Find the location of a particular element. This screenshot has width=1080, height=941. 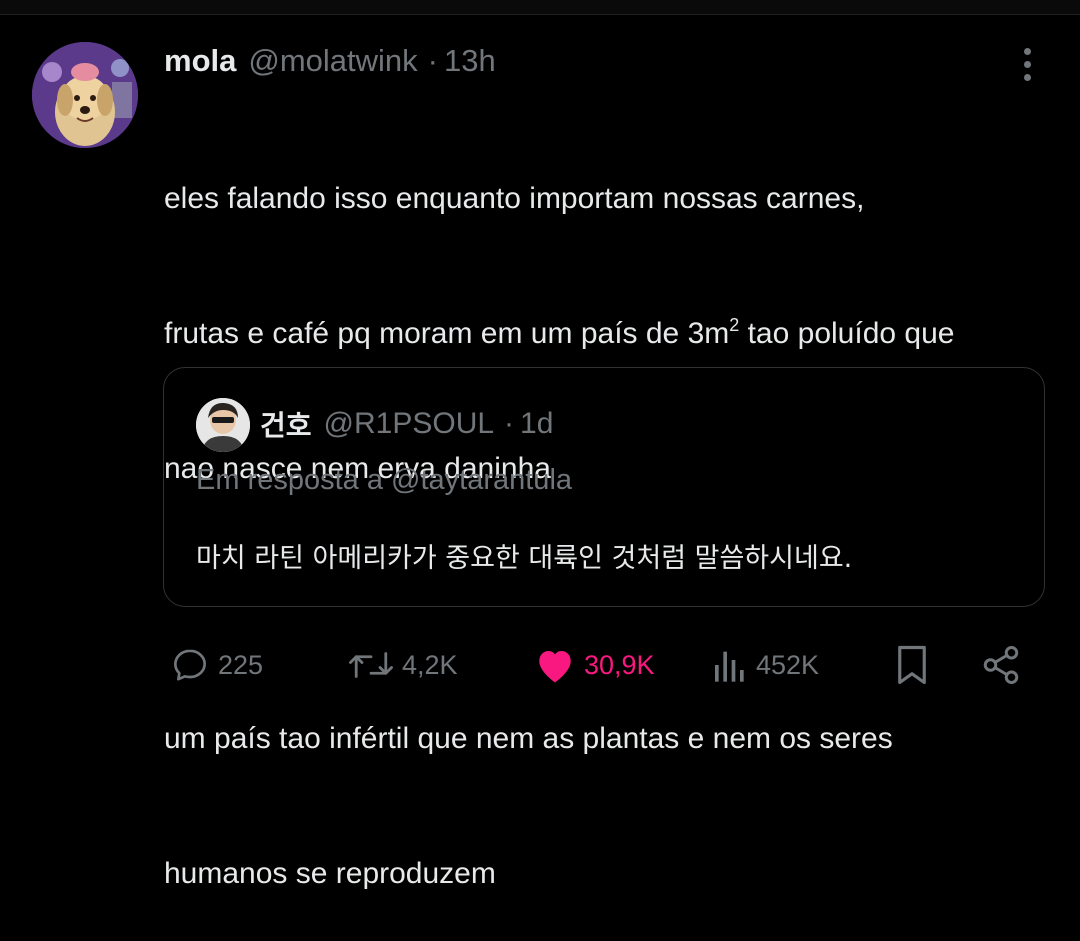

display-name: mola is located at coordinates (200, 61).